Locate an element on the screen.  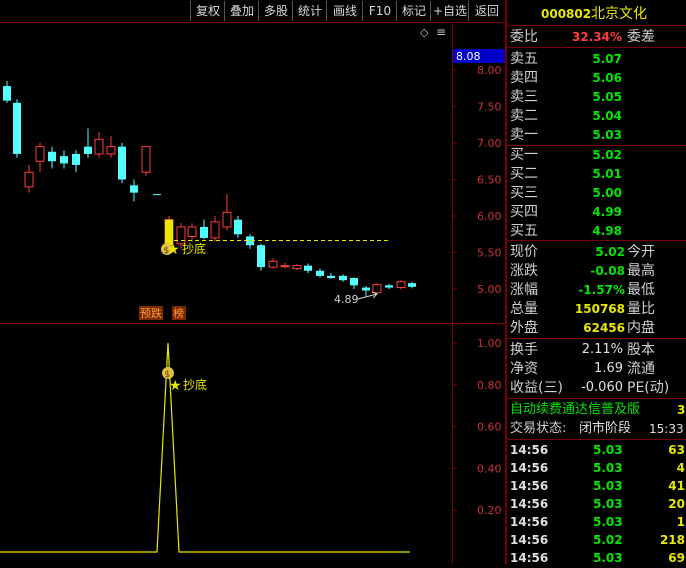
star-icon: ★ is located at coordinates (173, 250).